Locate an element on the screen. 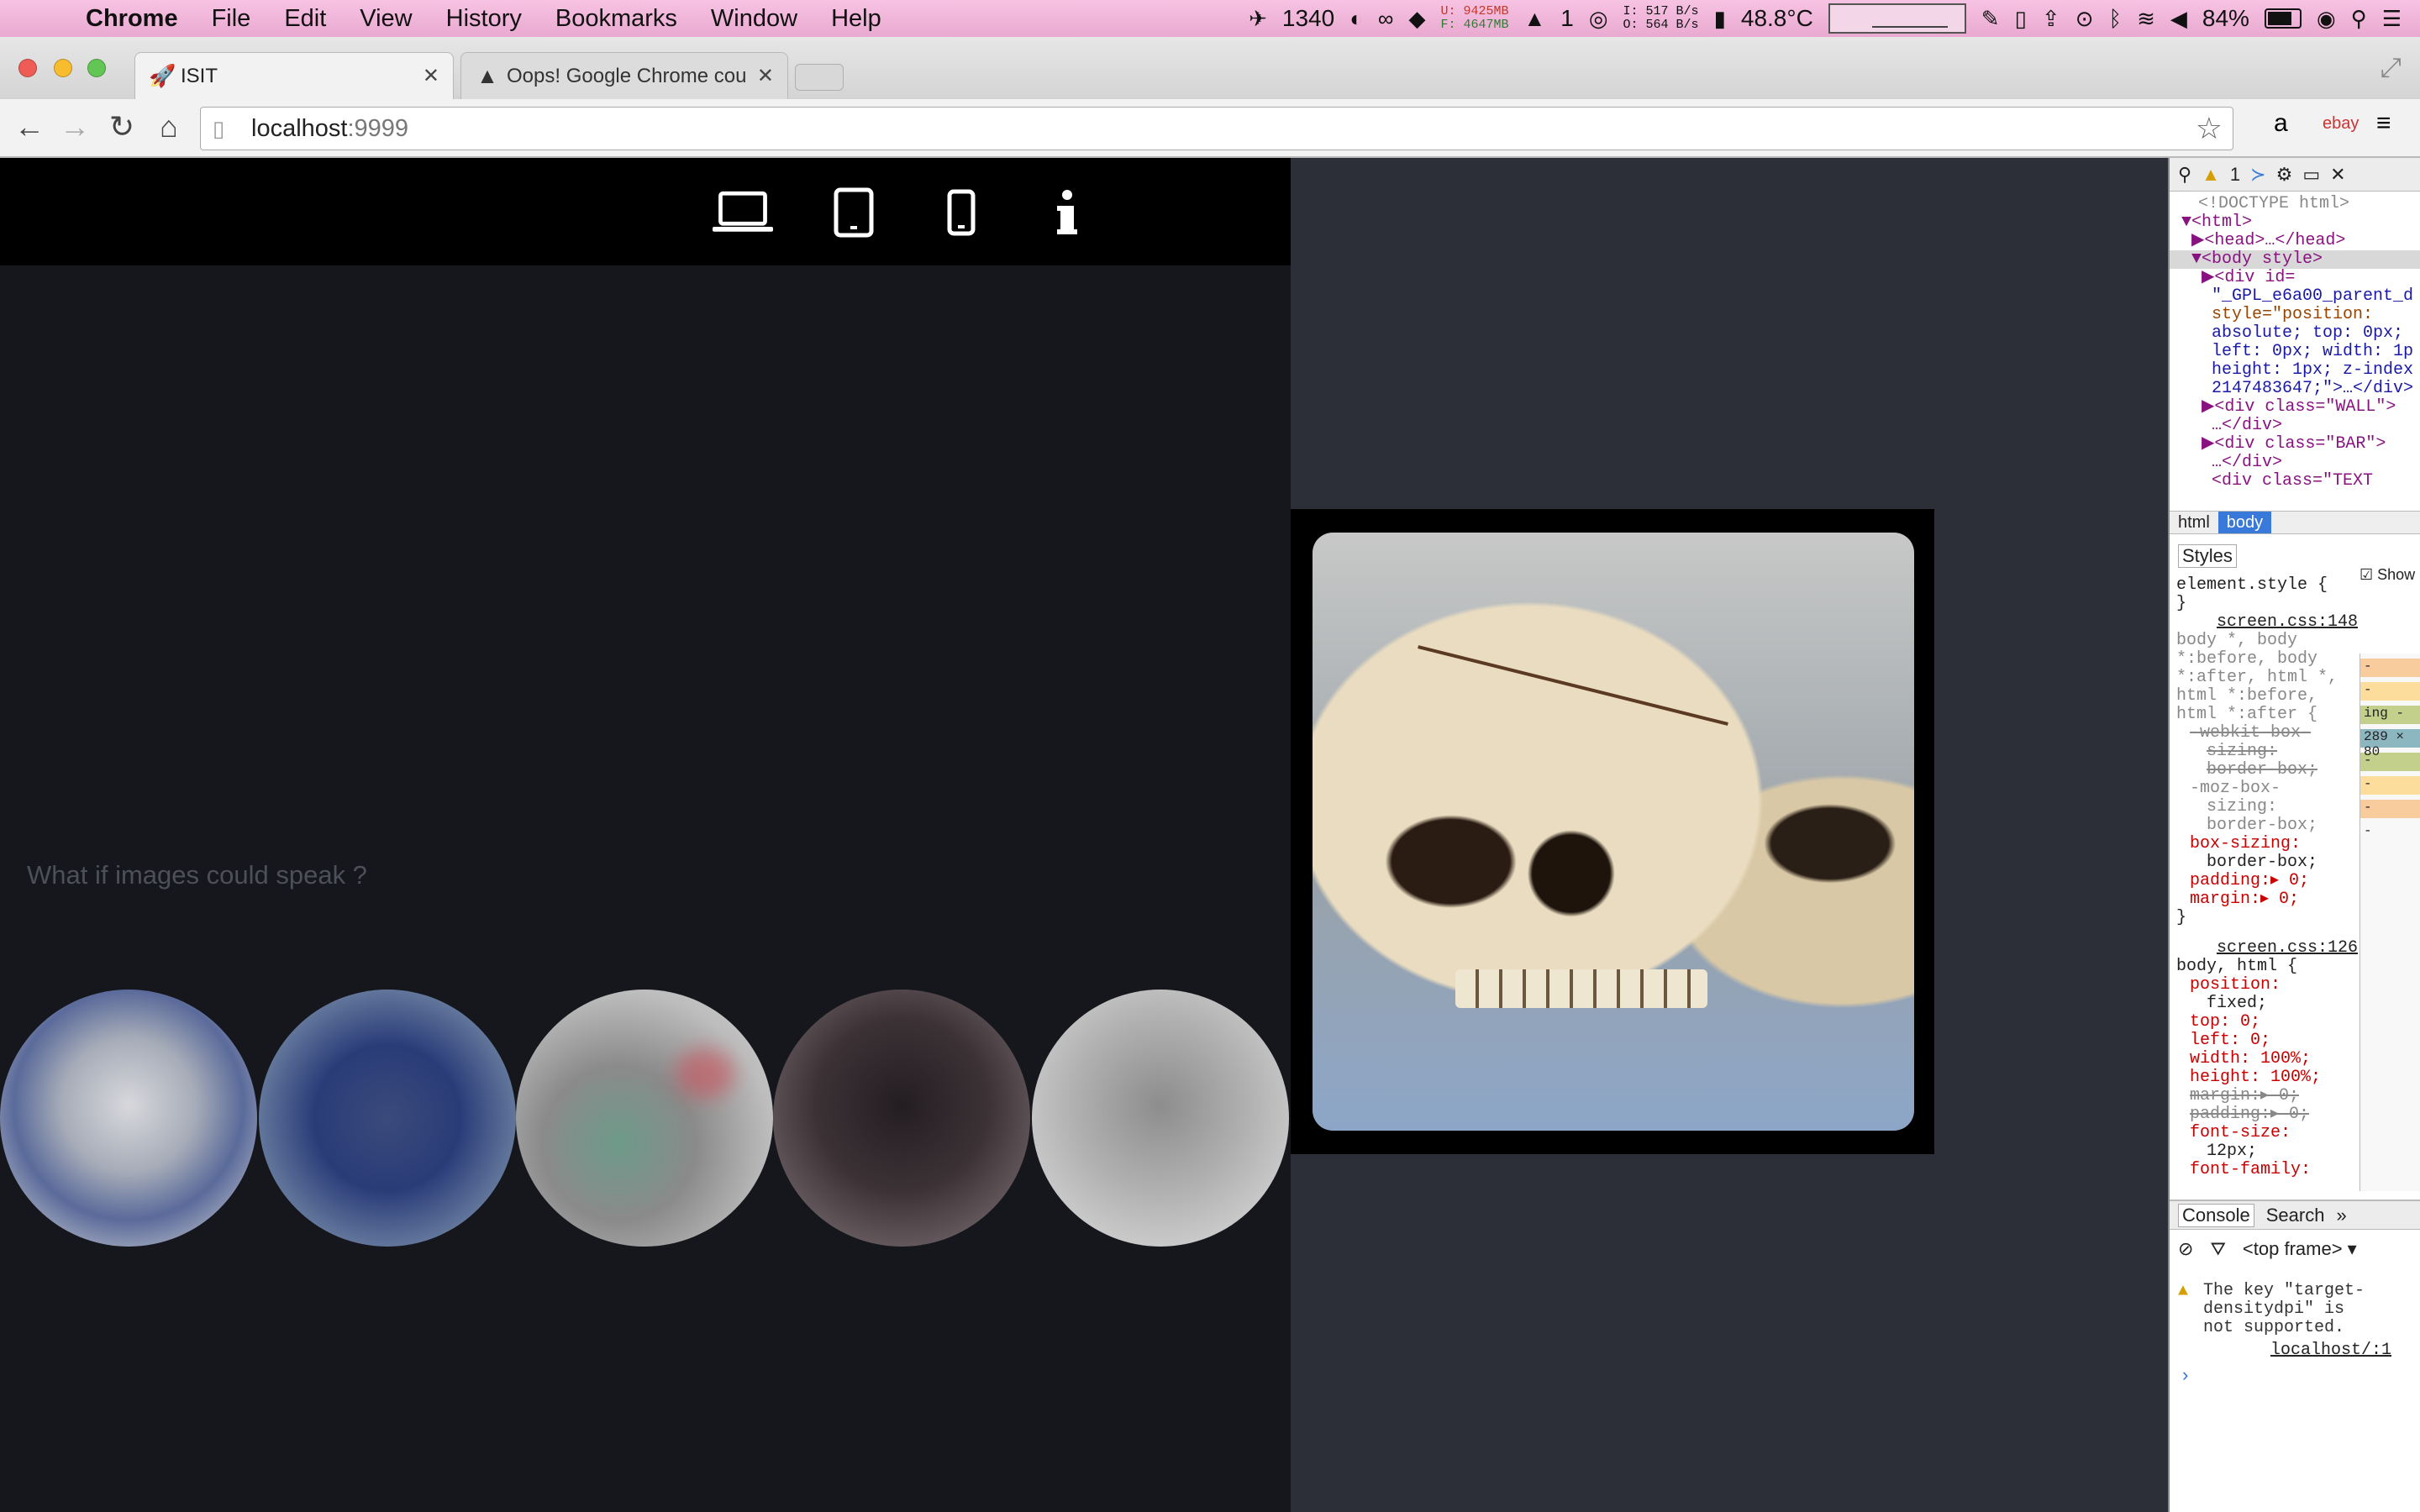 Image resolution: width=2420 pixels, height=1512 pixels. battery-percent: 84% is located at coordinates (2225, 18).